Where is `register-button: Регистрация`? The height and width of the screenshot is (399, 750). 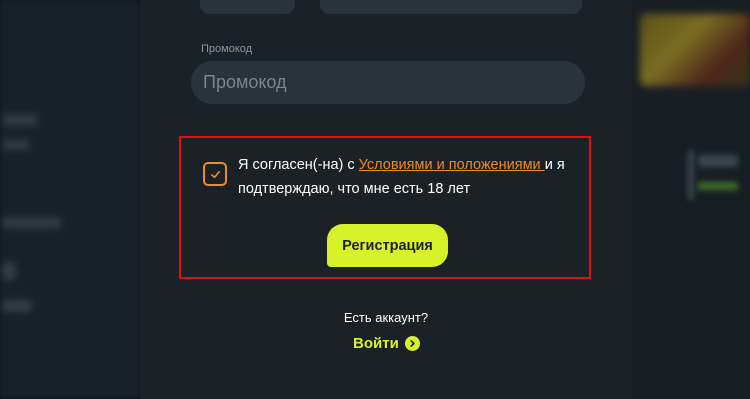 register-button: Регистрация is located at coordinates (387, 245).